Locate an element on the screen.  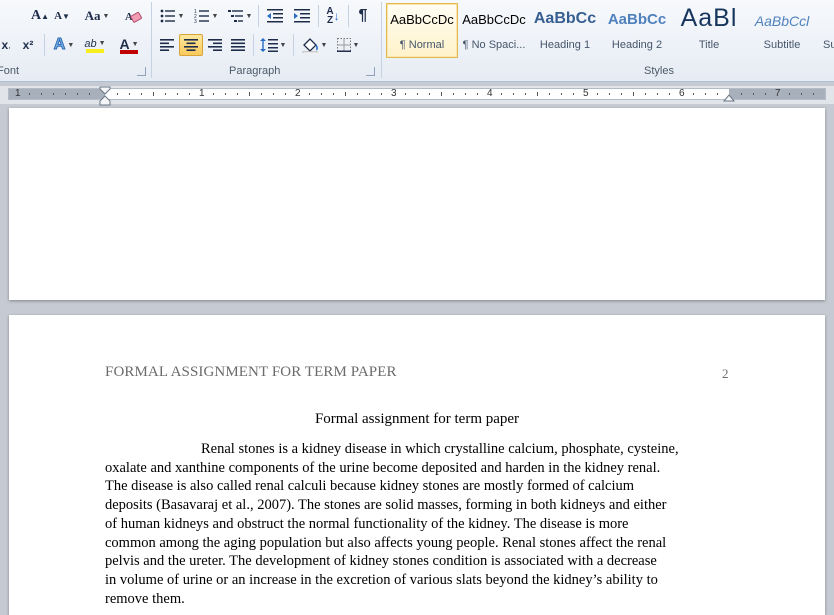
align-right-icon is located at coordinates (215, 45).